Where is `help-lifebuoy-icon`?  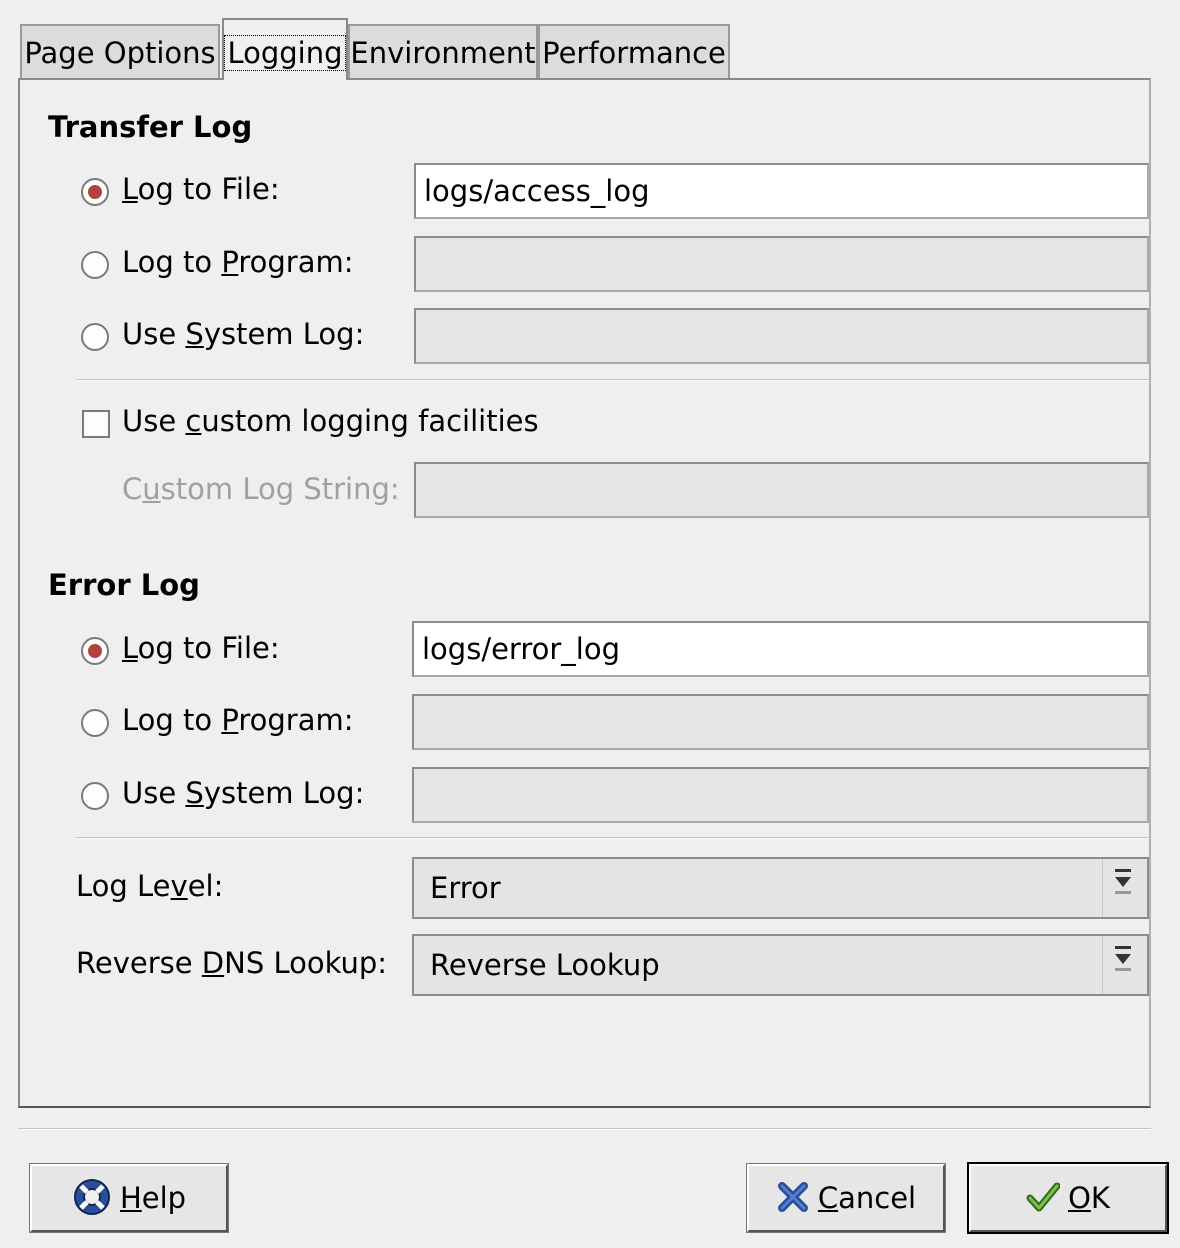
help-lifebuoy-icon is located at coordinates (91, 1197).